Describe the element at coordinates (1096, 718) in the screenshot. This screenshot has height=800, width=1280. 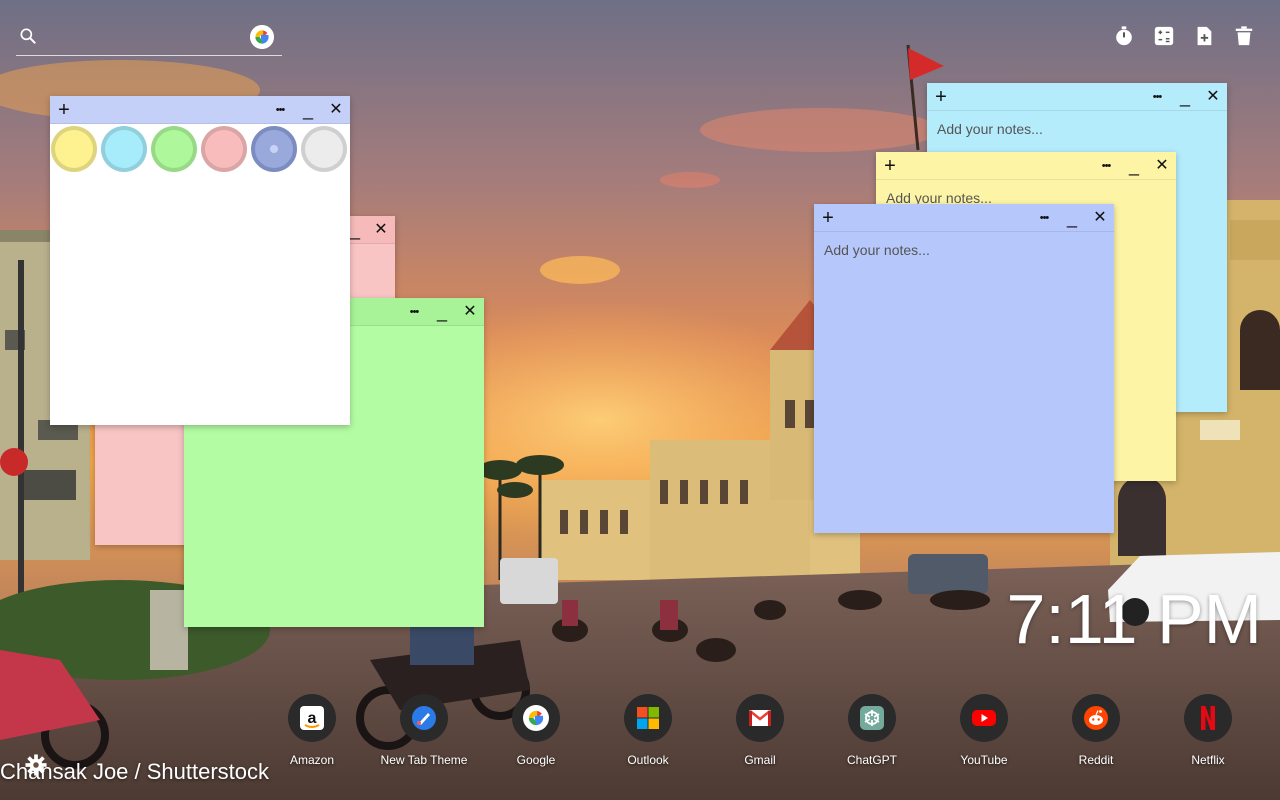
I see `reddit-icon` at that location.